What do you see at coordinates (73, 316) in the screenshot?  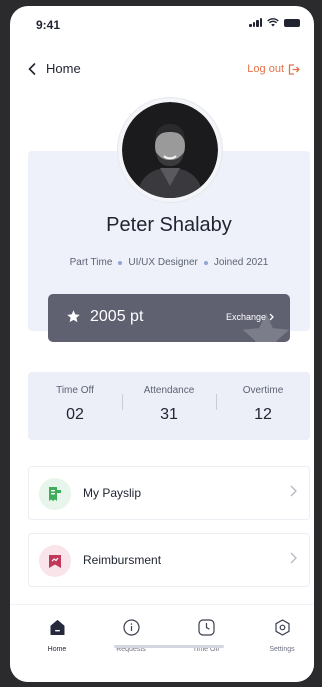 I see `star-icon` at bounding box center [73, 316].